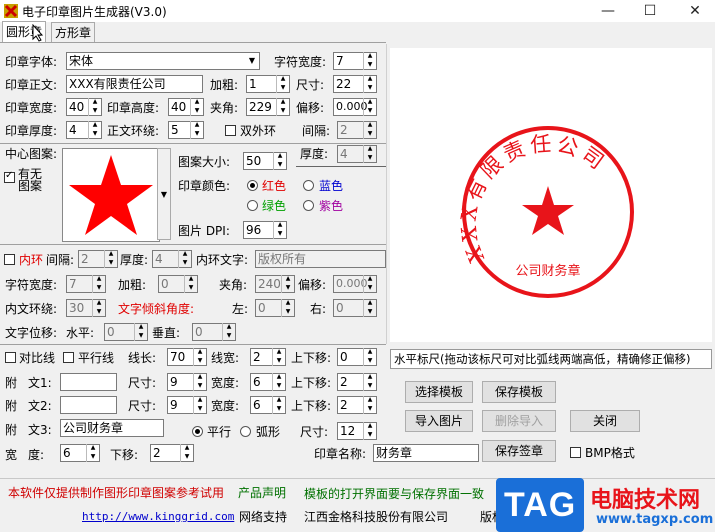  What do you see at coordinates (369, 130) in the screenshot?
I see `gap-spinner: ▲ ▼` at bounding box center [369, 130].